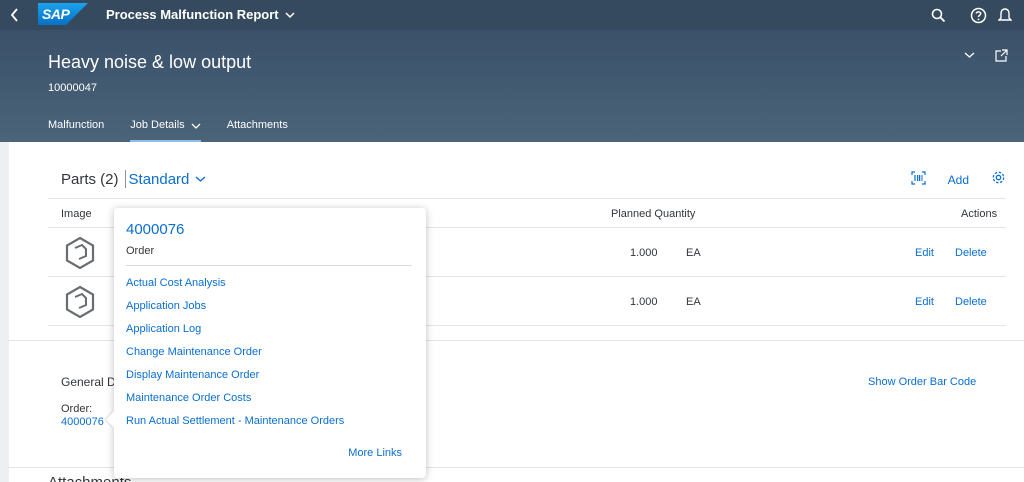 This screenshot has width=1024, height=482. I want to click on order-link: 4000076, so click(82, 422).